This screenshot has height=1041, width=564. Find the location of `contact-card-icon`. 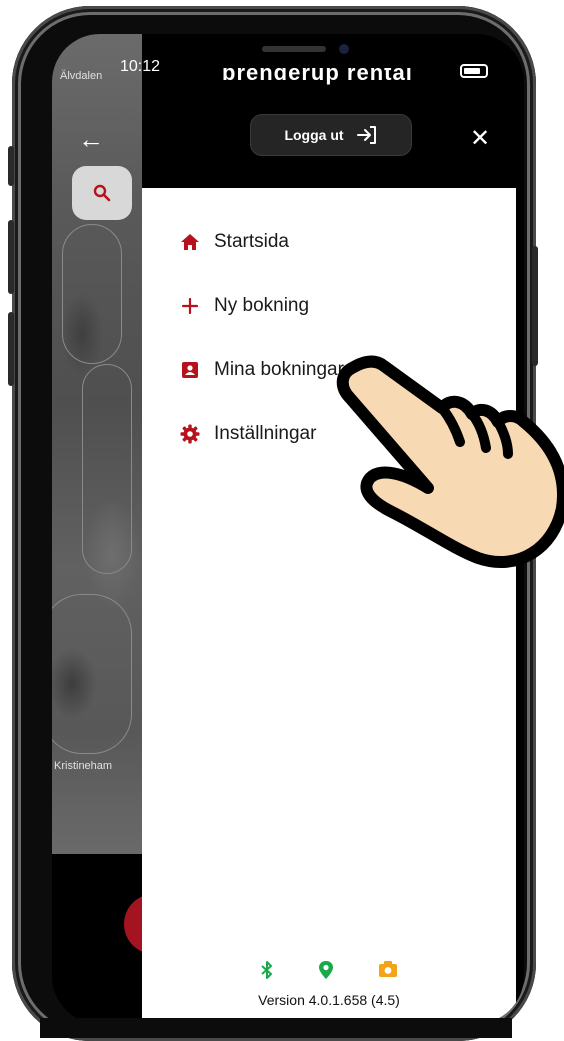

contact-card-icon is located at coordinates (190, 370).